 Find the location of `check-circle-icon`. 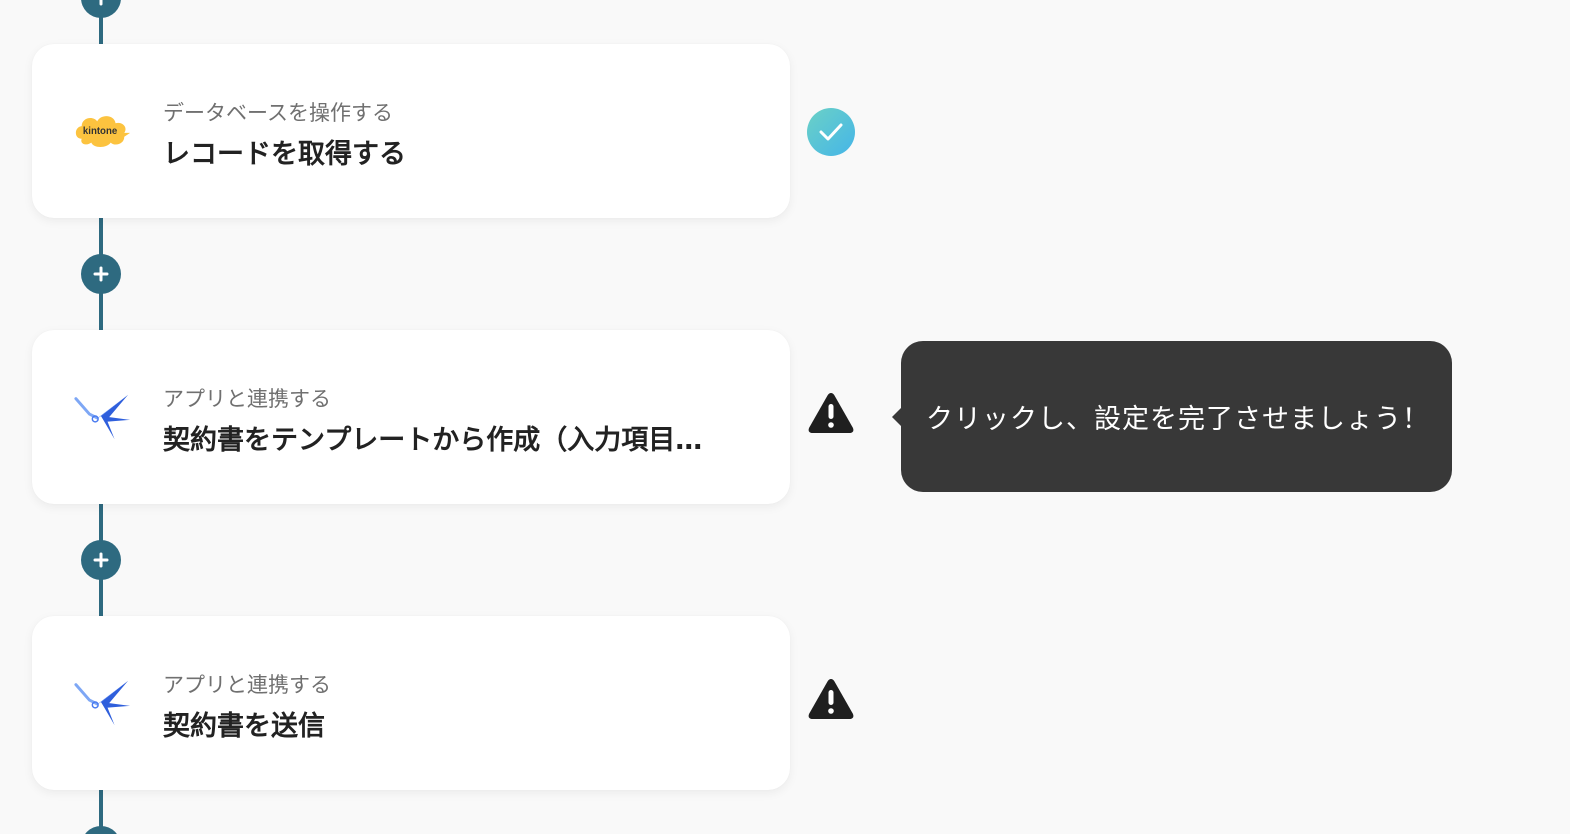

check-circle-icon is located at coordinates (831, 132).